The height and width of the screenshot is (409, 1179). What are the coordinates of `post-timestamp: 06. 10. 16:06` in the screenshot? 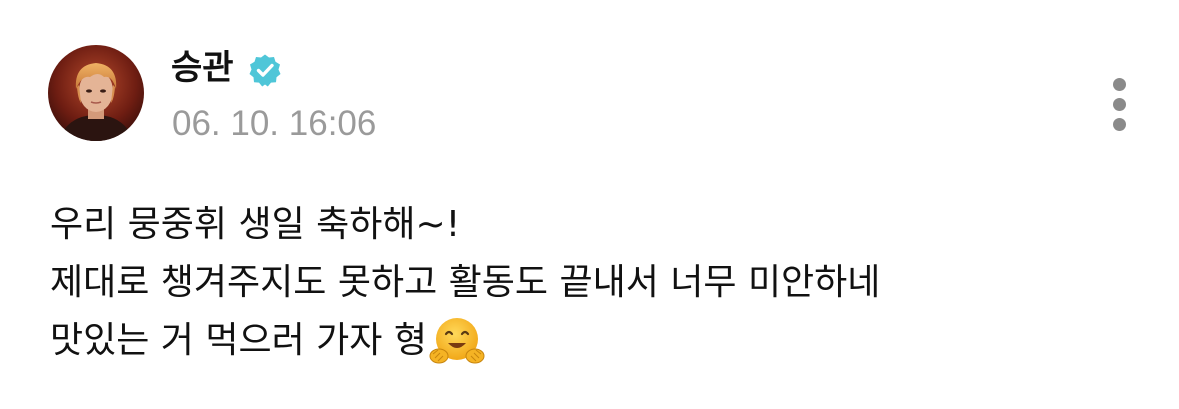 It's located at (274, 123).